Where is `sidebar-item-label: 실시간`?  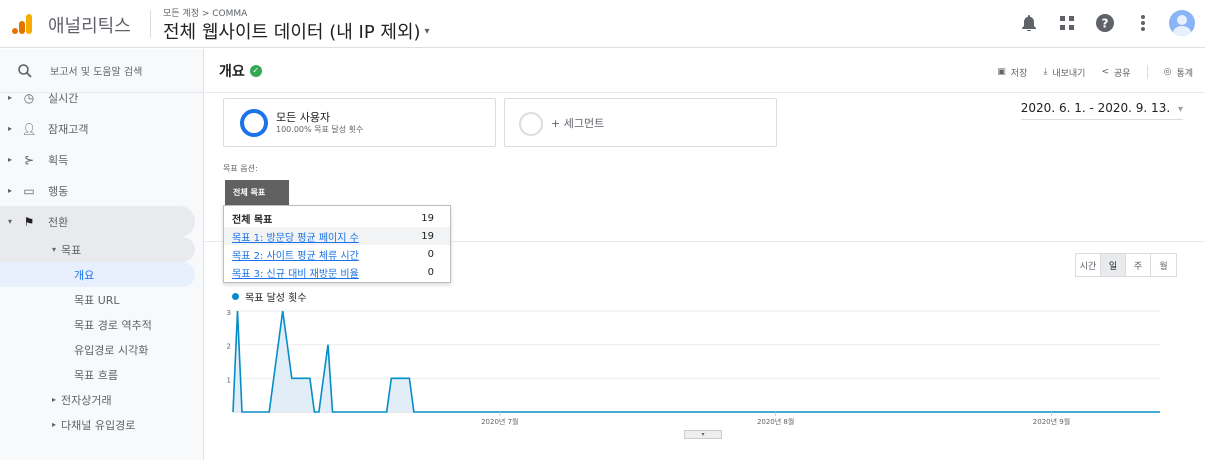 sidebar-item-label: 실시간 is located at coordinates (63, 98).